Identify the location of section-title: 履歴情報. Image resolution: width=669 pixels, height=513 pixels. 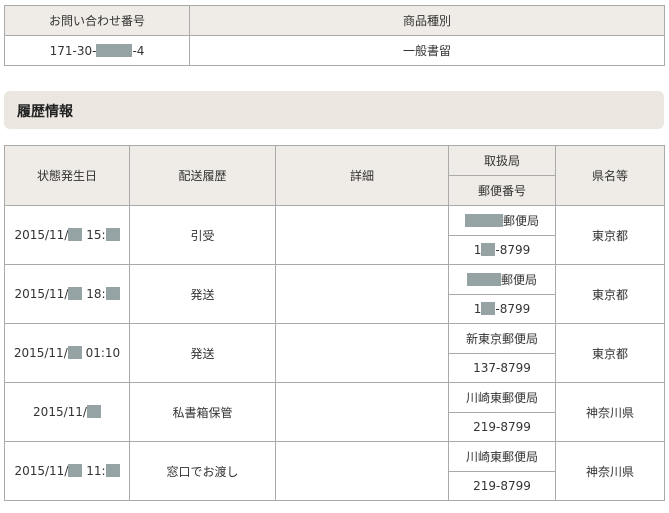
(45, 112).